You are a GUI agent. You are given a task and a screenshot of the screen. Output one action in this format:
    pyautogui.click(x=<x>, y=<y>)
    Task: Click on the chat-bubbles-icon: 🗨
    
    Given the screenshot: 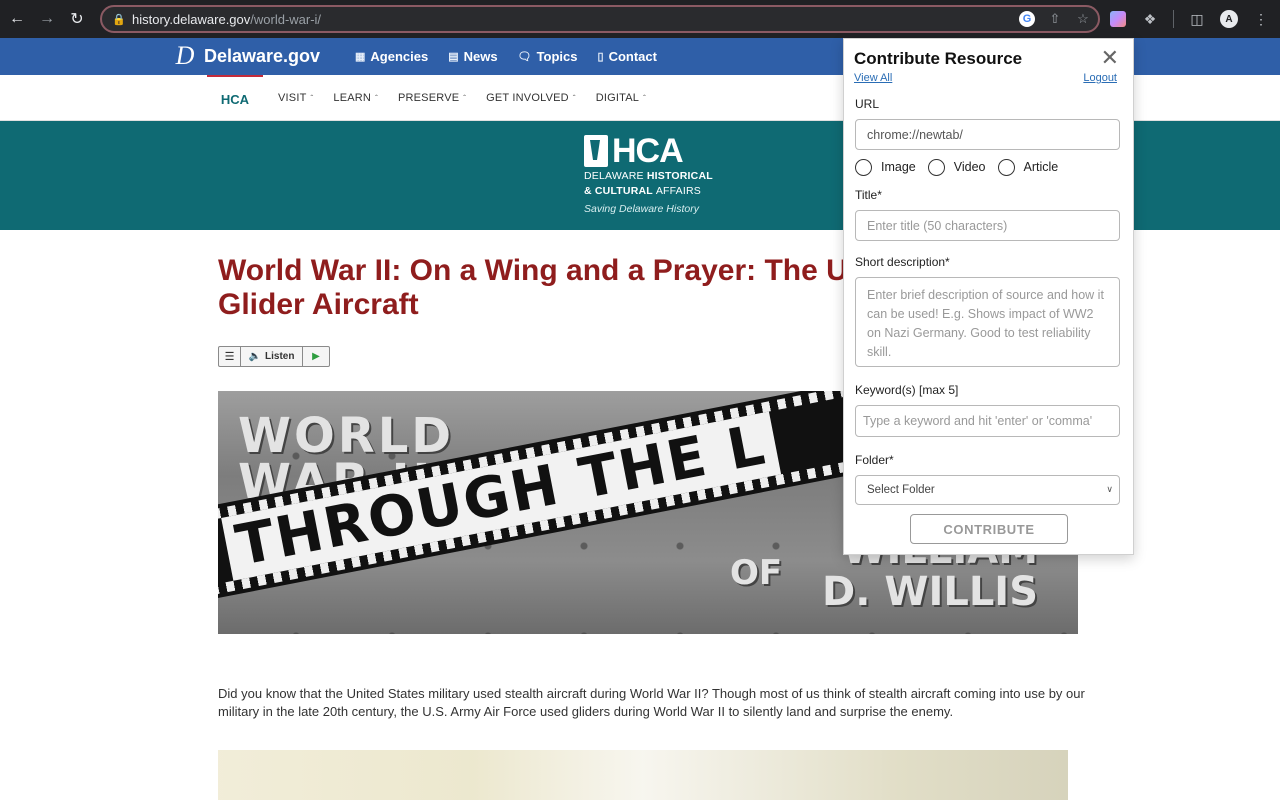 What is the action you would take?
    pyautogui.click(x=524, y=57)
    